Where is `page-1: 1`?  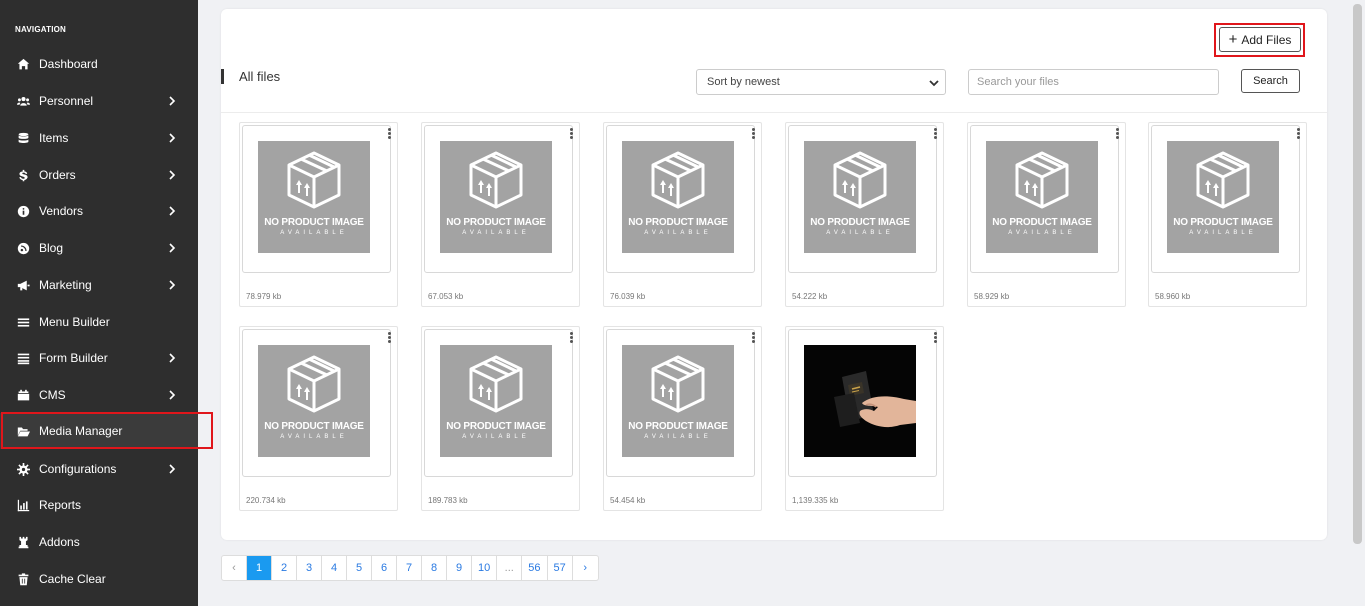
page-1: 1 is located at coordinates (259, 568).